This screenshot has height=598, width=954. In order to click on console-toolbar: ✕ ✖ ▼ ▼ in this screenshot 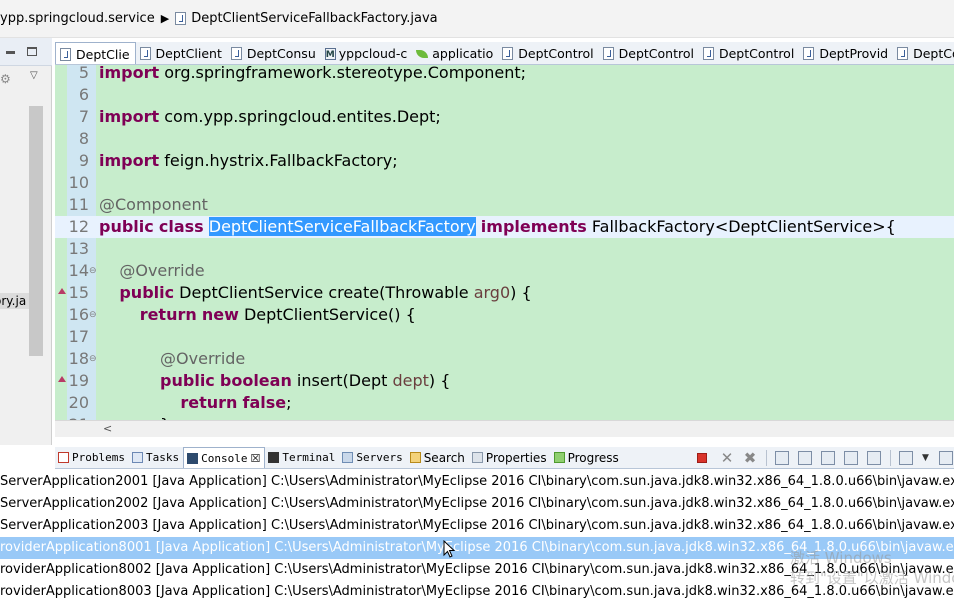, I will do `click(825, 458)`.